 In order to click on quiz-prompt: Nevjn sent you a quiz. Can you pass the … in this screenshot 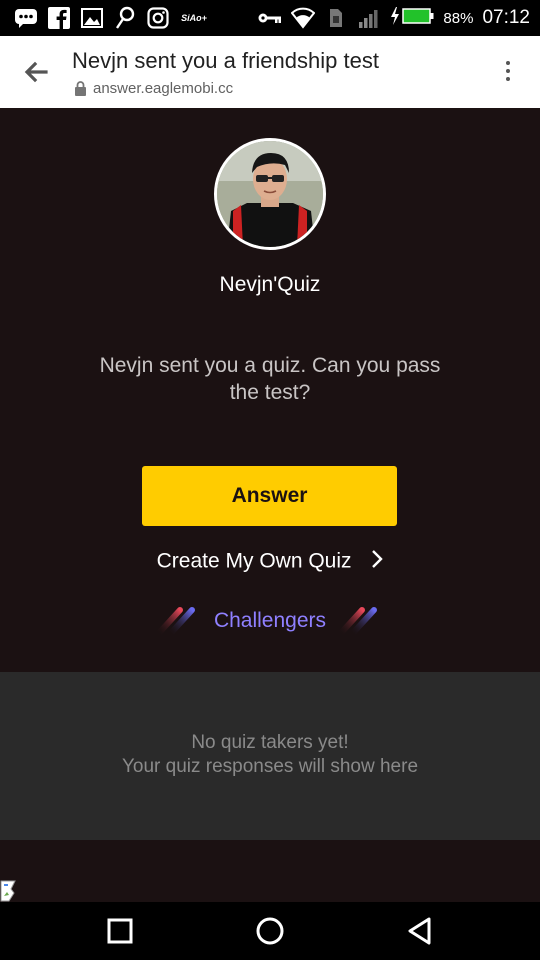, I will do `click(270, 379)`.